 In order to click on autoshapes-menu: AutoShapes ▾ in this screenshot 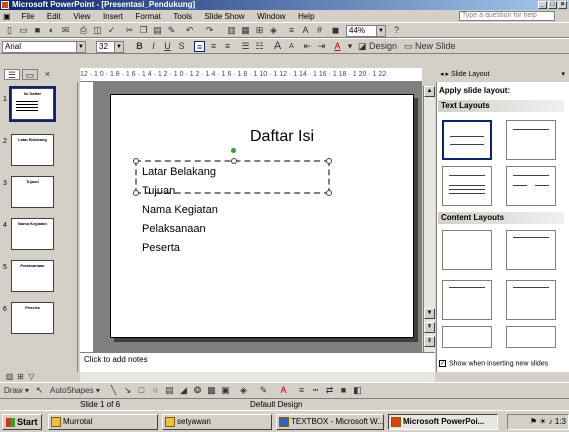, I will do `click(75, 390)`.